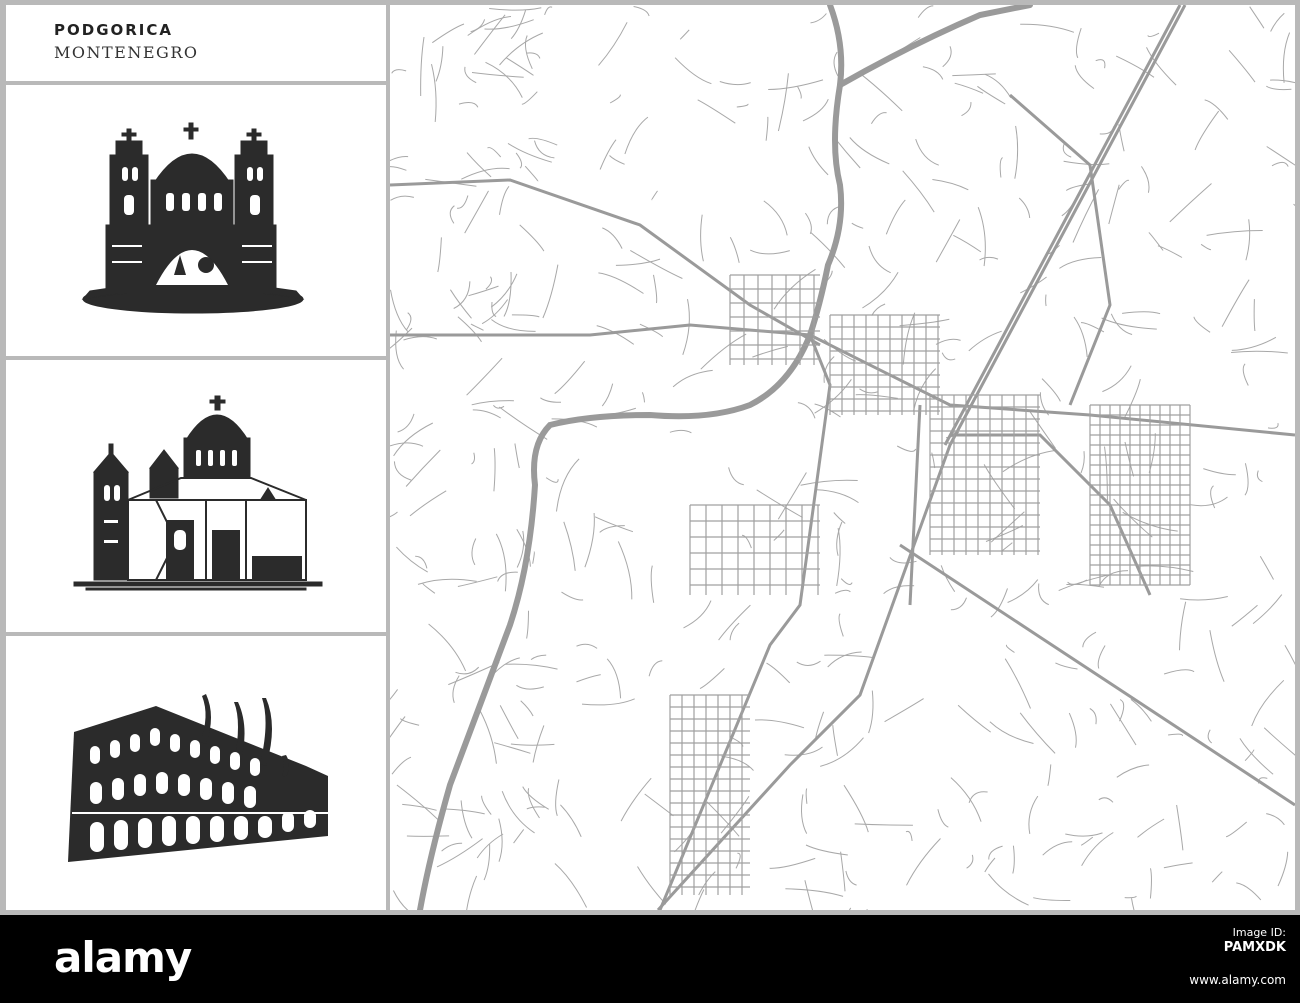  I want to click on alamy-url: www.alamy.com, so click(1237, 980).